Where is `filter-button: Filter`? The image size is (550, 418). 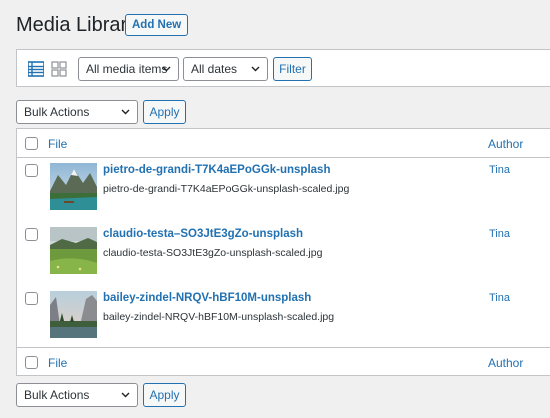
filter-button: Filter is located at coordinates (292, 69).